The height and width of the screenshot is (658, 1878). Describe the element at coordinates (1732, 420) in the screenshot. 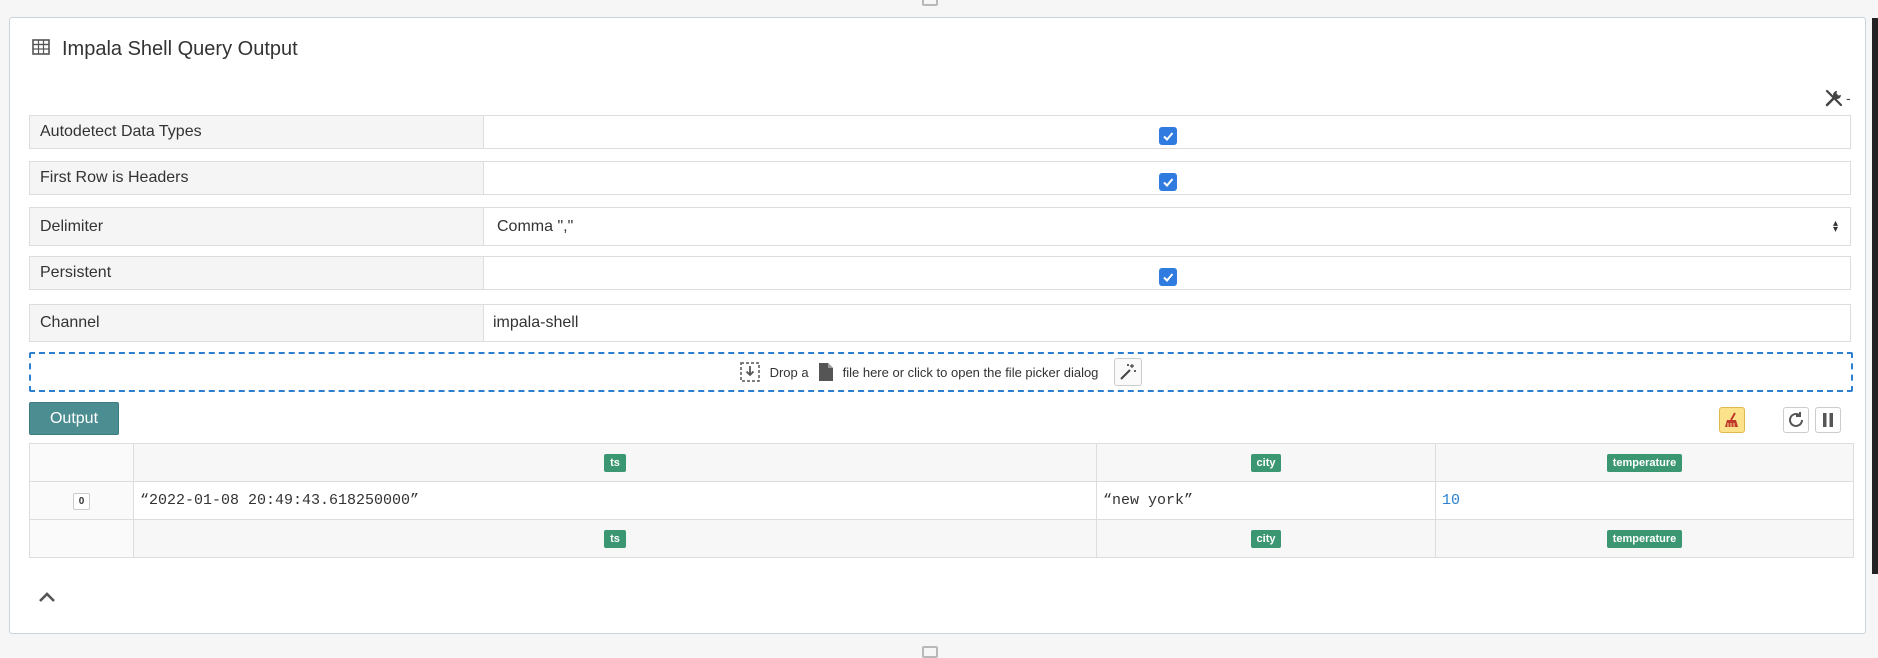

I see `clear-output-icon` at that location.